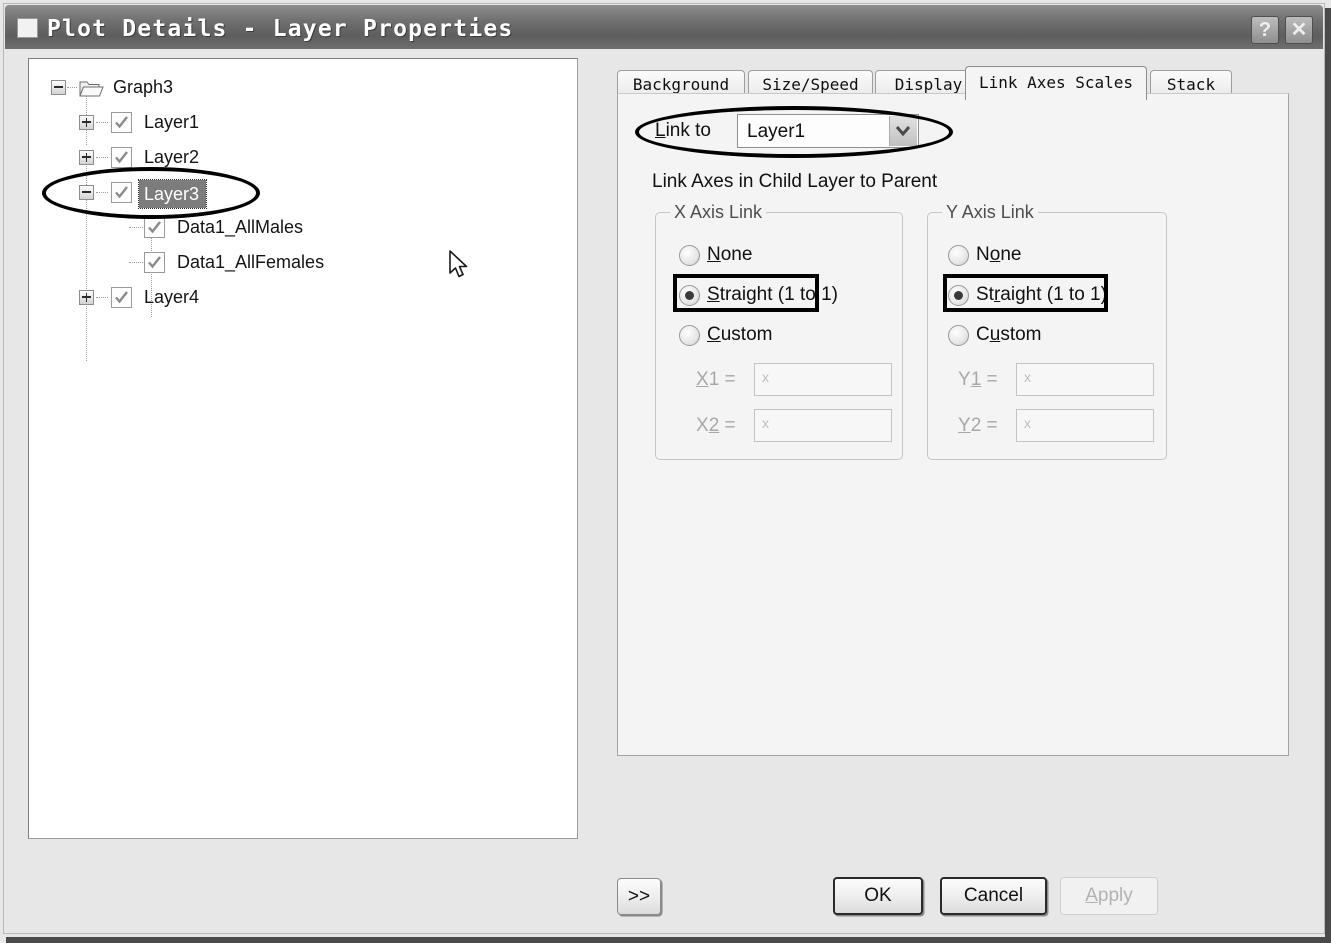 The width and height of the screenshot is (1331, 943). I want to click on mouse-cursor, so click(458, 264).